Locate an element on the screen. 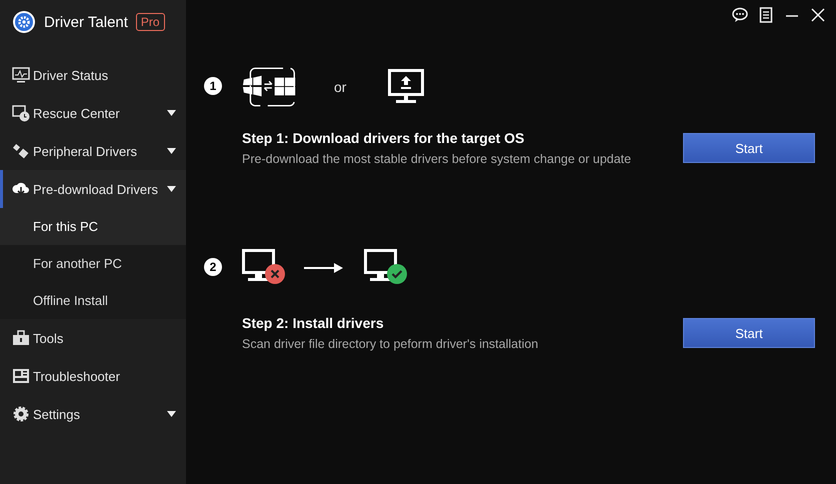  sidebar-item: Troubleshooter is located at coordinates (93, 376).